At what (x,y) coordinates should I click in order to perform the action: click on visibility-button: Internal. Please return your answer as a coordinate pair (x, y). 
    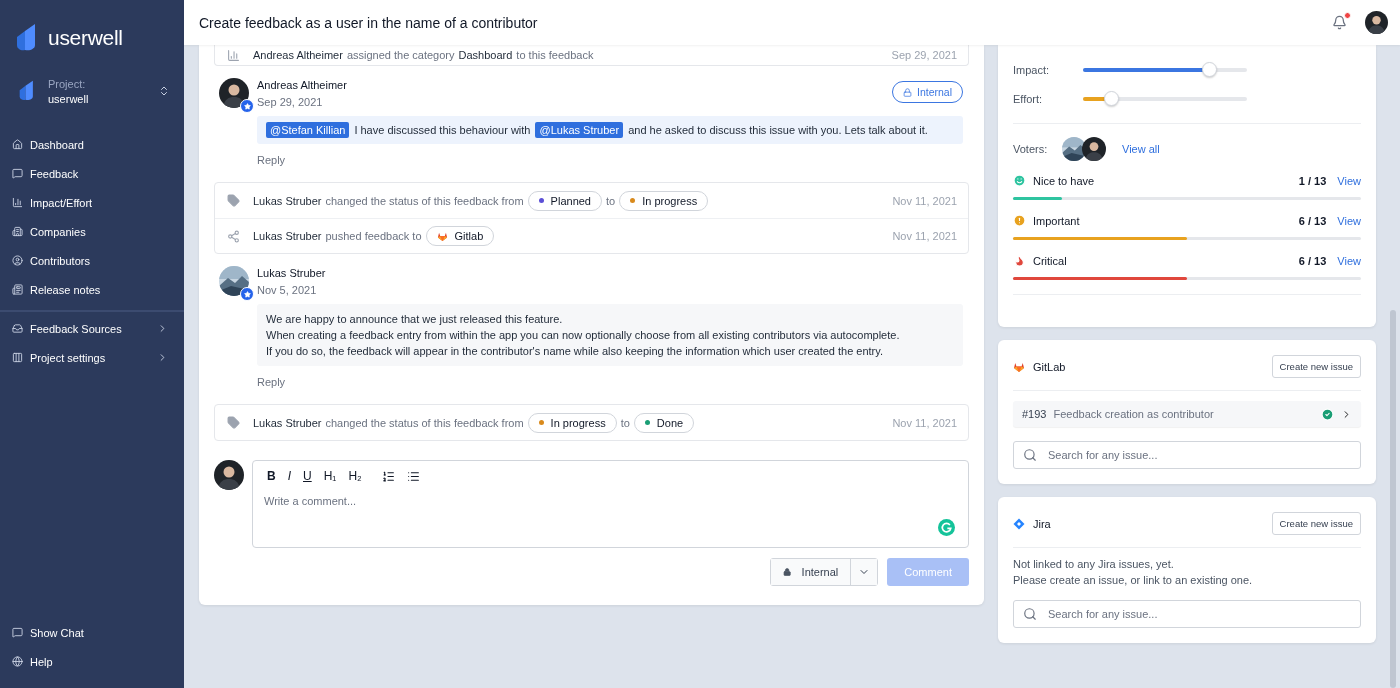
    Looking at the image, I should click on (811, 572).